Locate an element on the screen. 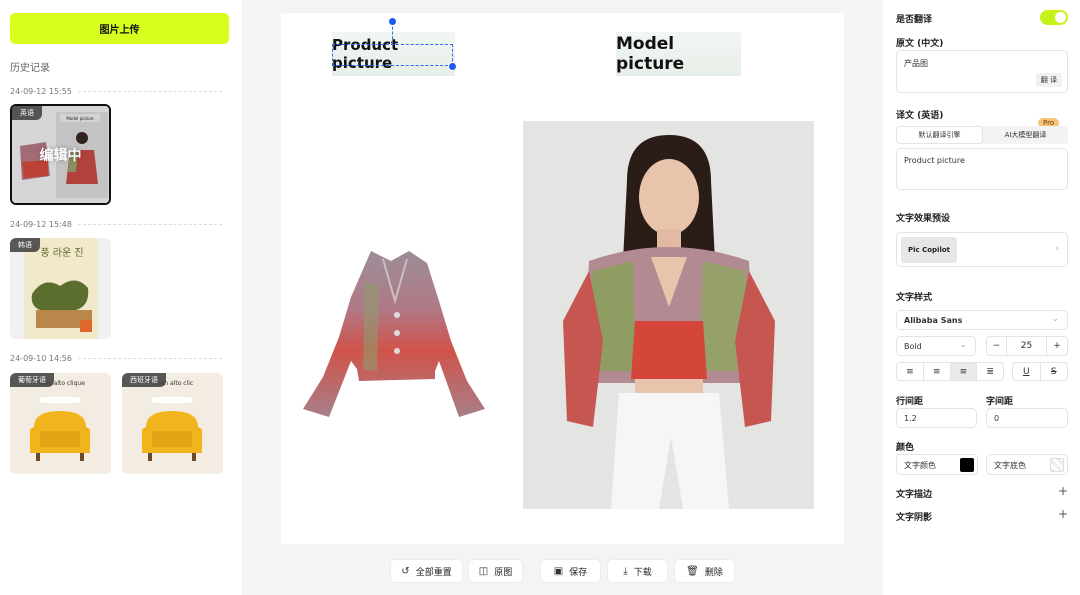 The height and width of the screenshot is (595, 1080). letter-spacing-input: 0 is located at coordinates (1027, 418).